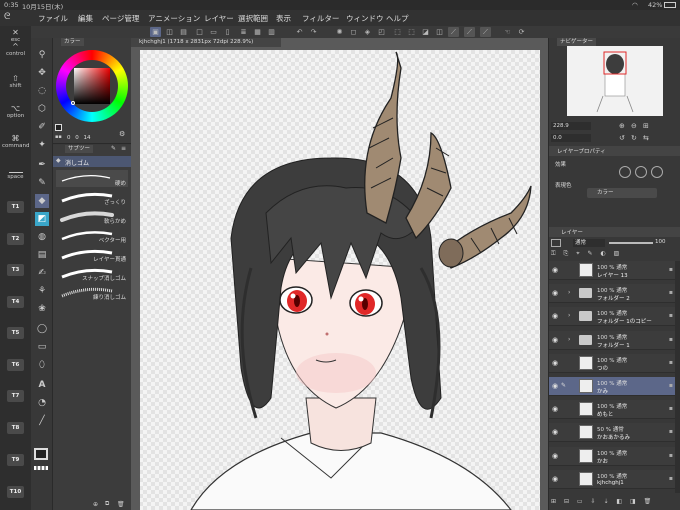  What do you see at coordinates (15, 428) in the screenshot?
I see `tkey-8: T8` at bounding box center [15, 428].